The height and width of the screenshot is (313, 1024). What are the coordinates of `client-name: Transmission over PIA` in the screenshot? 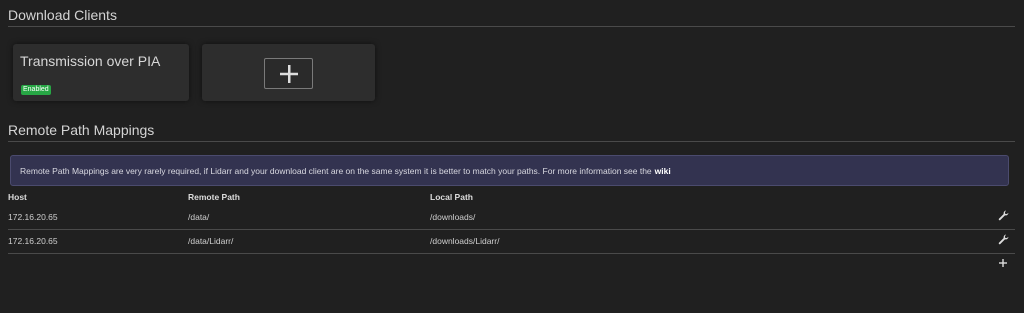 It's located at (90, 61).